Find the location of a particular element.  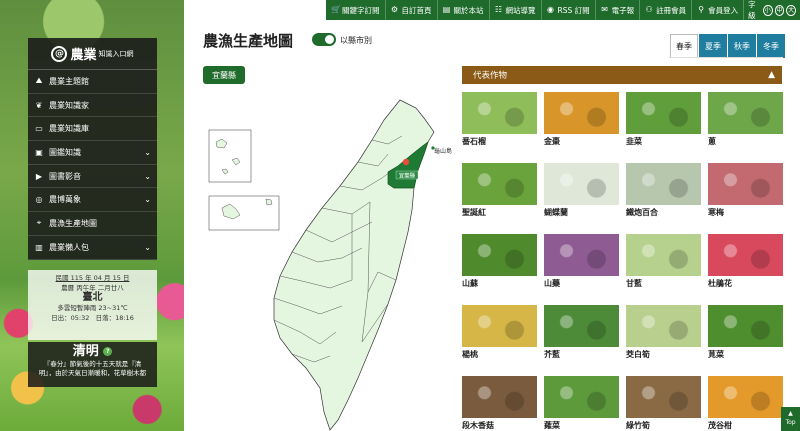

crop-name: 芥藍 is located at coordinates (581, 354).